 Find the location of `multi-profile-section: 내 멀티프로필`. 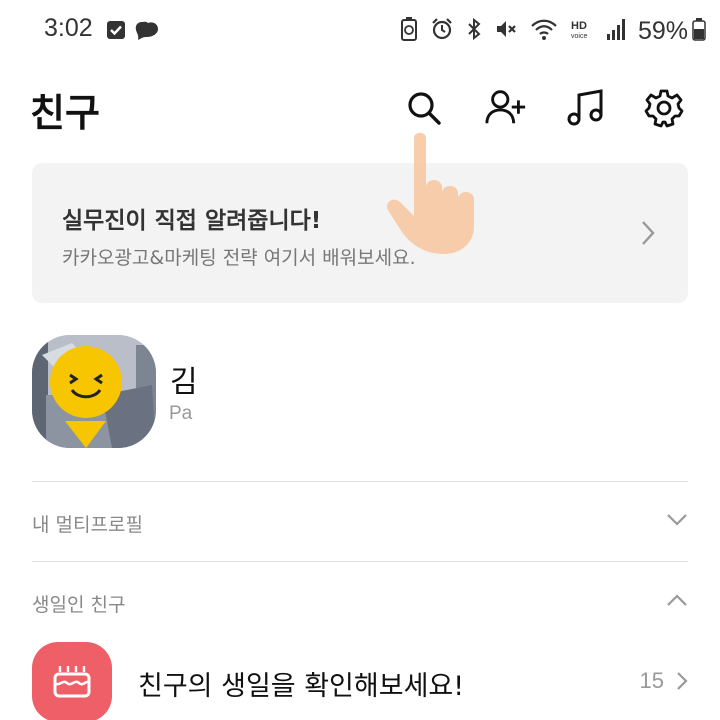

multi-profile-section: 내 멀티프로필 is located at coordinates (360, 522).